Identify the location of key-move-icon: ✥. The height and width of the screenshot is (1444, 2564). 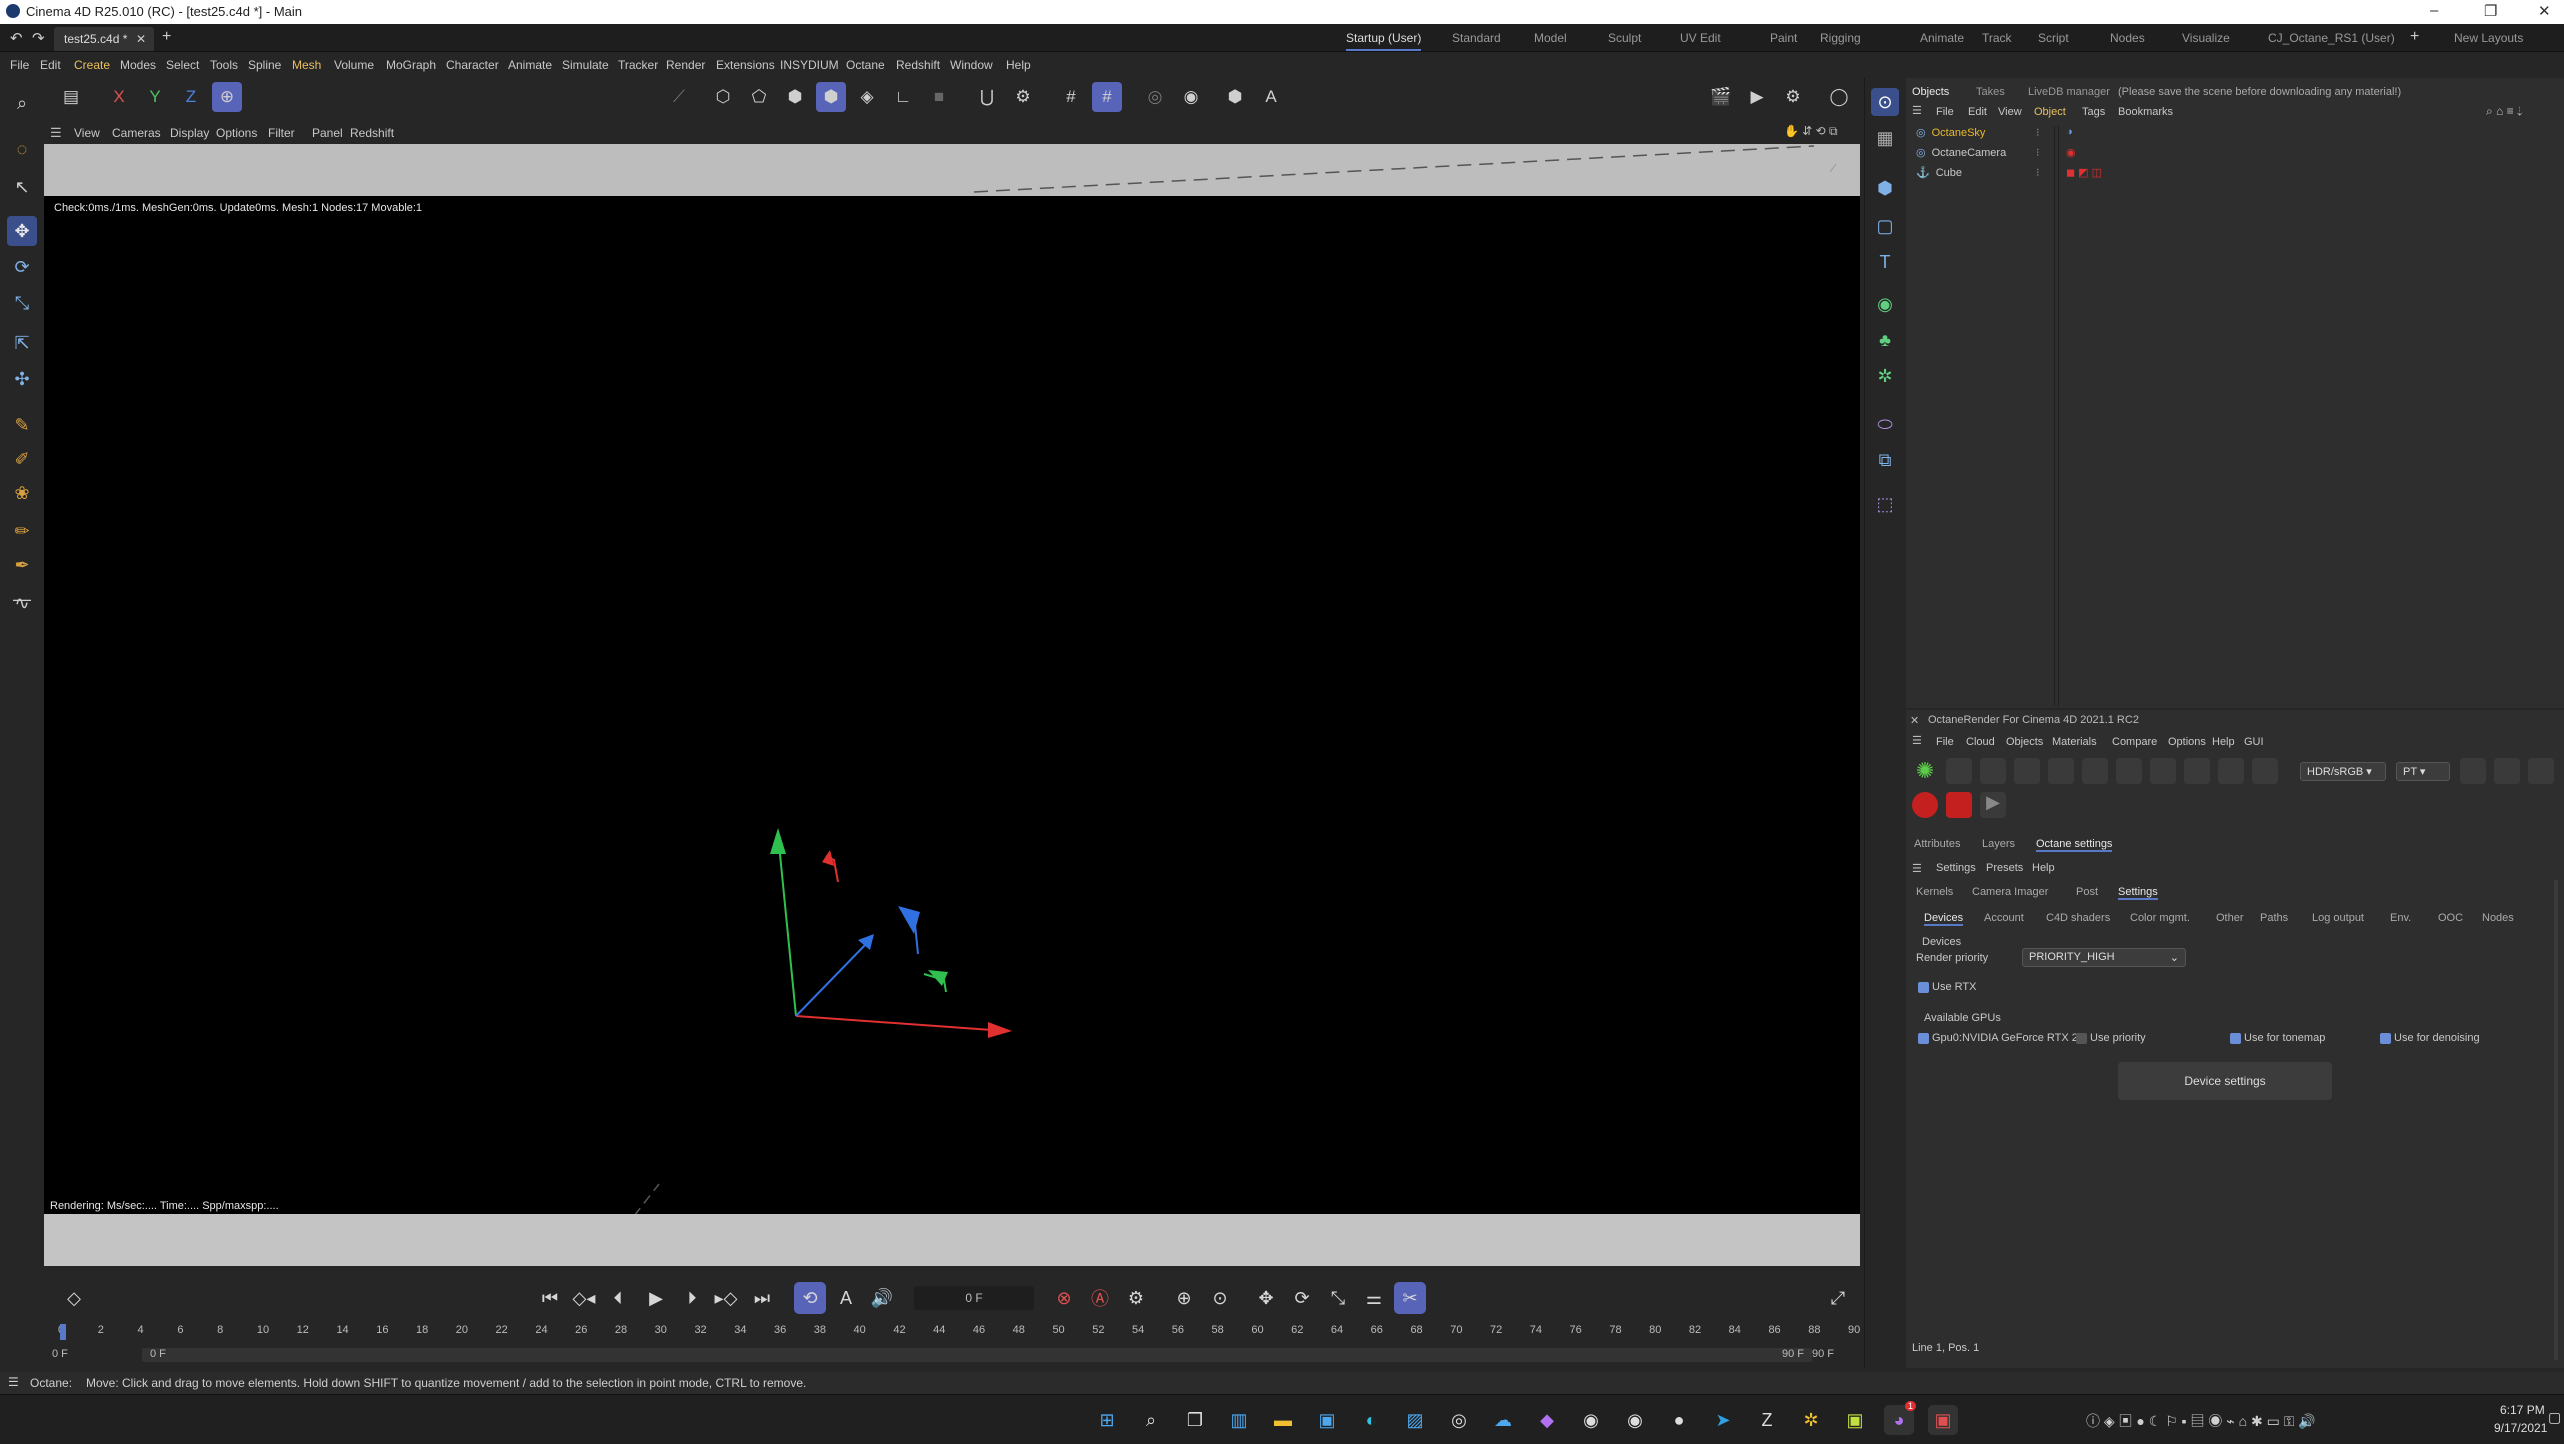
(1266, 1298).